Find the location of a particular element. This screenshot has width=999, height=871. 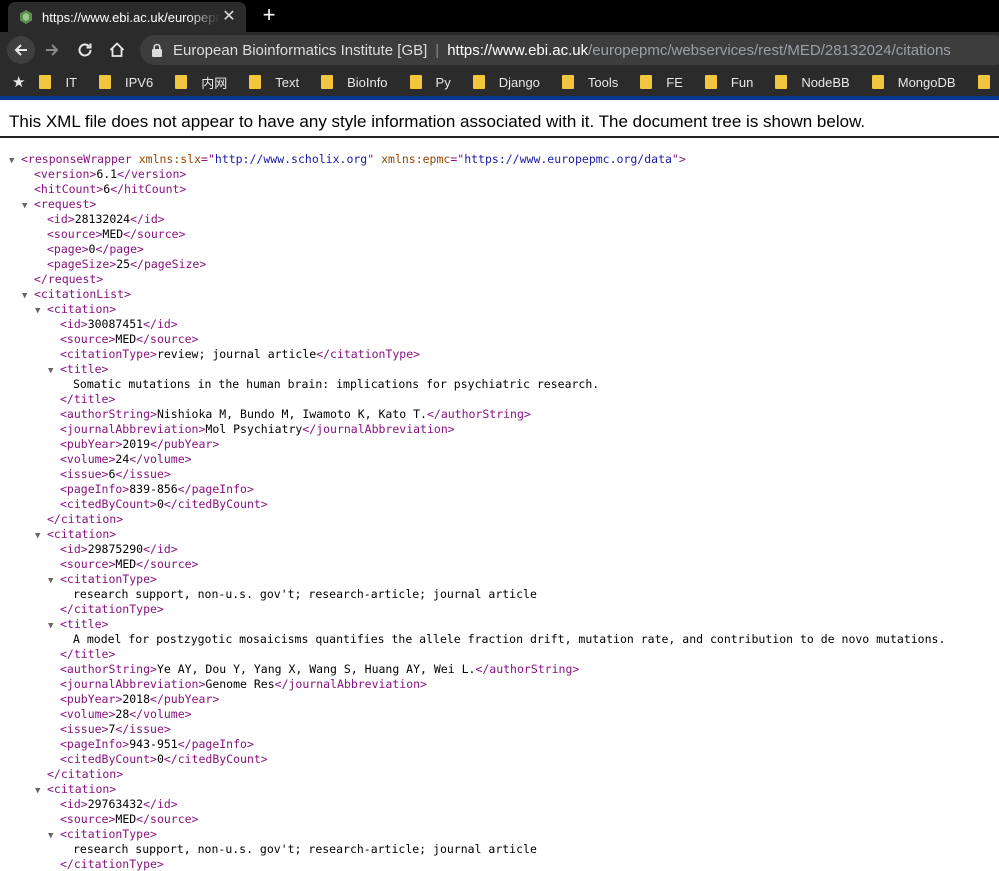

xml-line: <pubYear>2019</pubYear> is located at coordinates (139, 444).